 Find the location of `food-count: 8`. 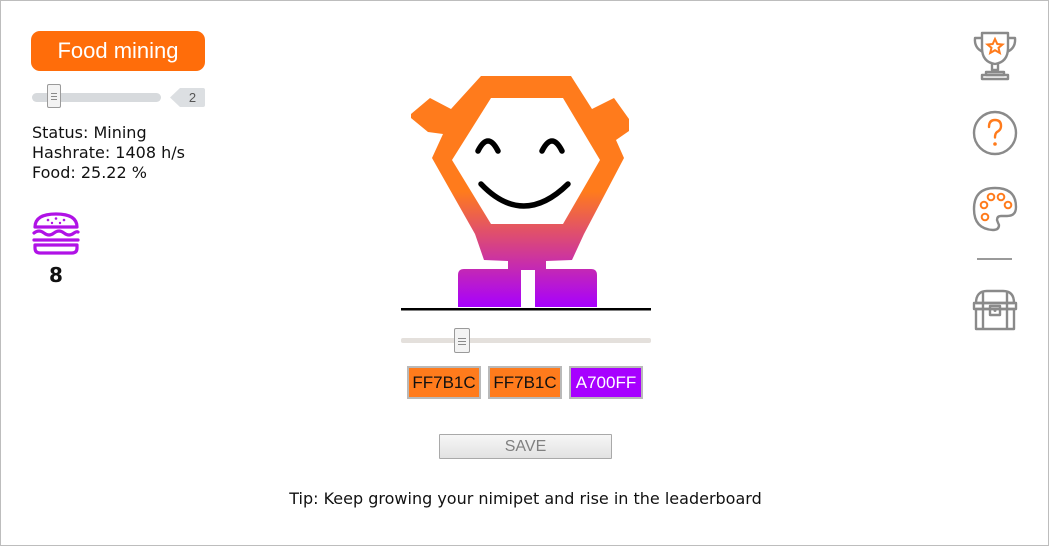

food-count: 8 is located at coordinates (56, 275).